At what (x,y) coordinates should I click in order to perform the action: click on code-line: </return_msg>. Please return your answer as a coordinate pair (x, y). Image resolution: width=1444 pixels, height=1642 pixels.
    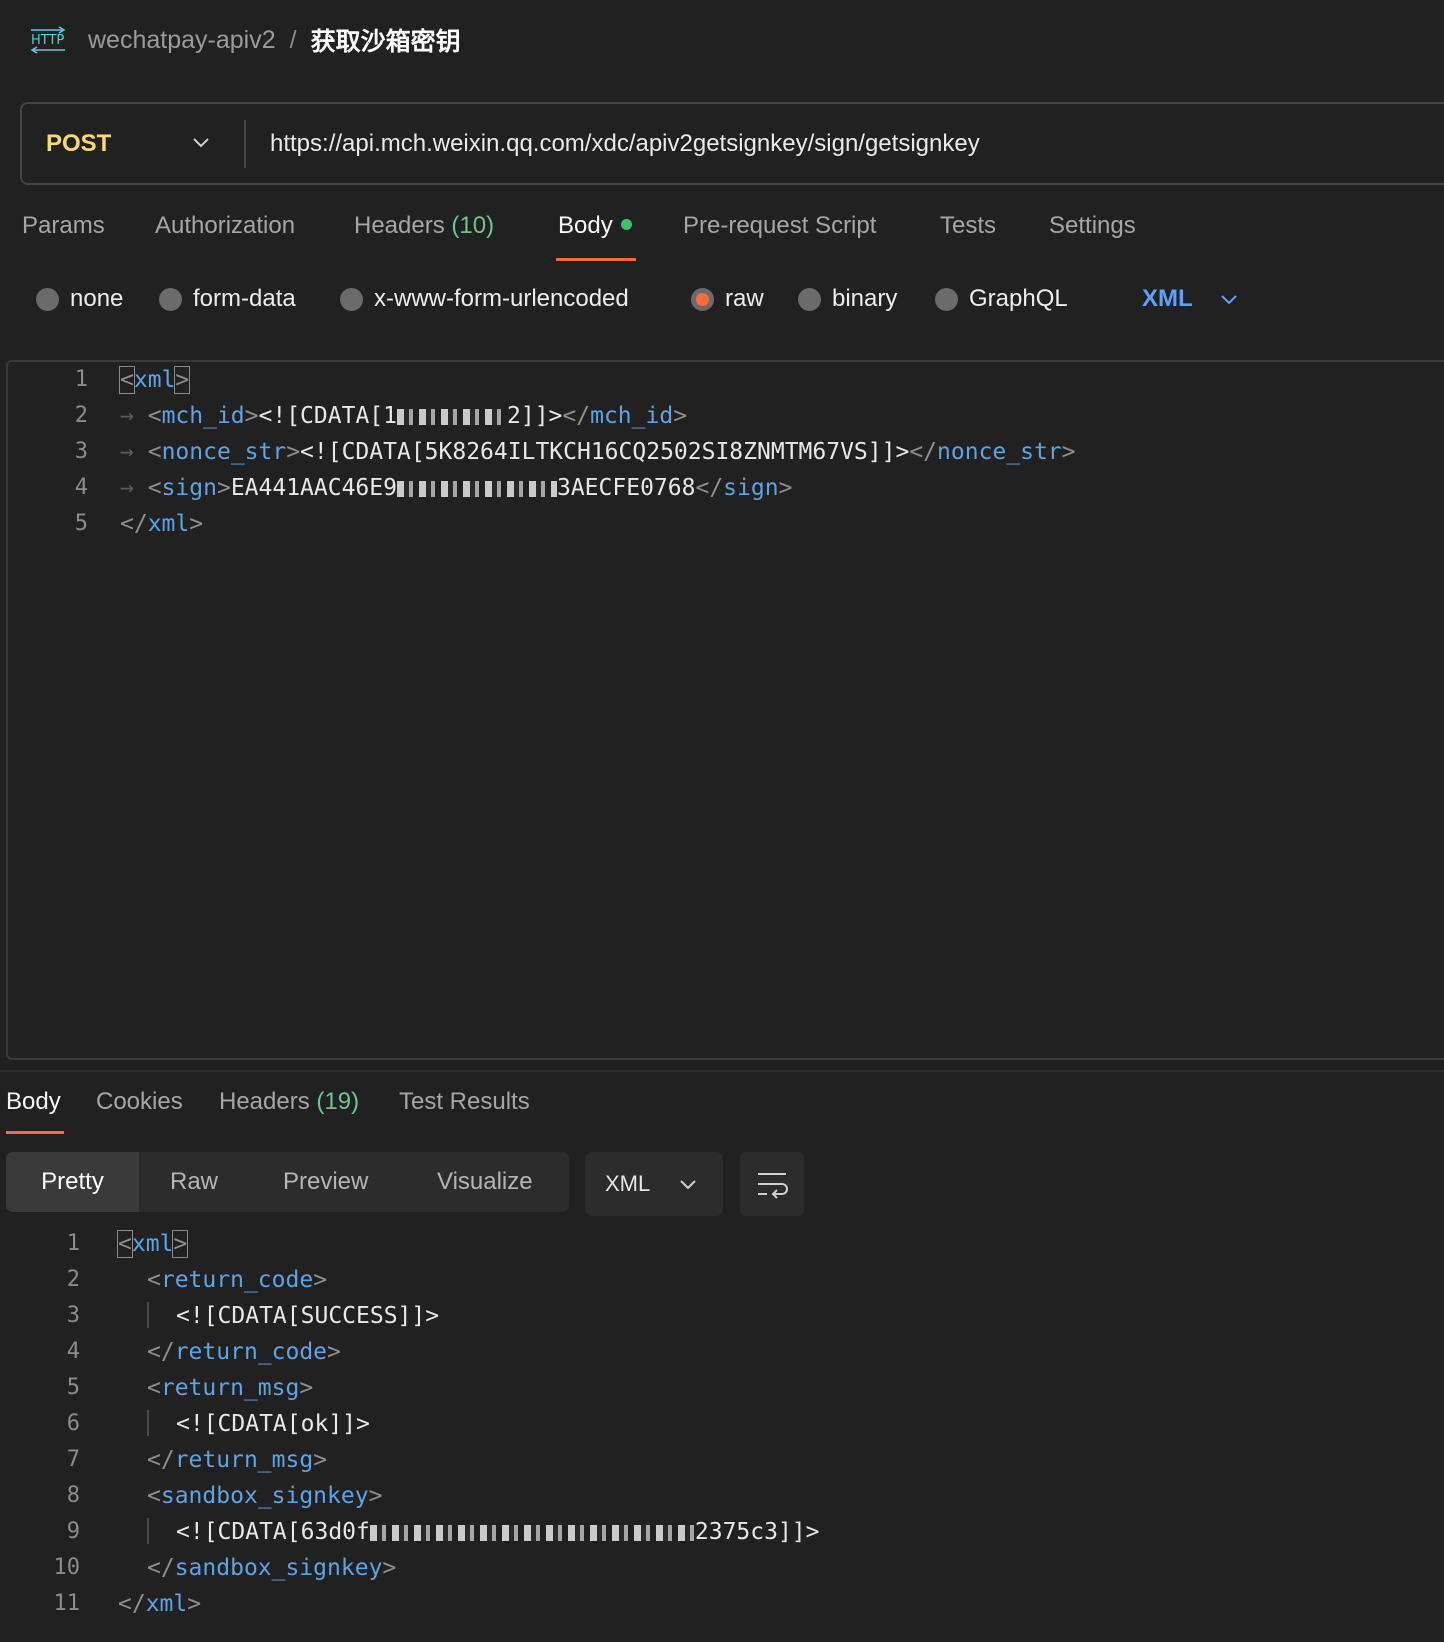
    Looking at the image, I should click on (237, 1460).